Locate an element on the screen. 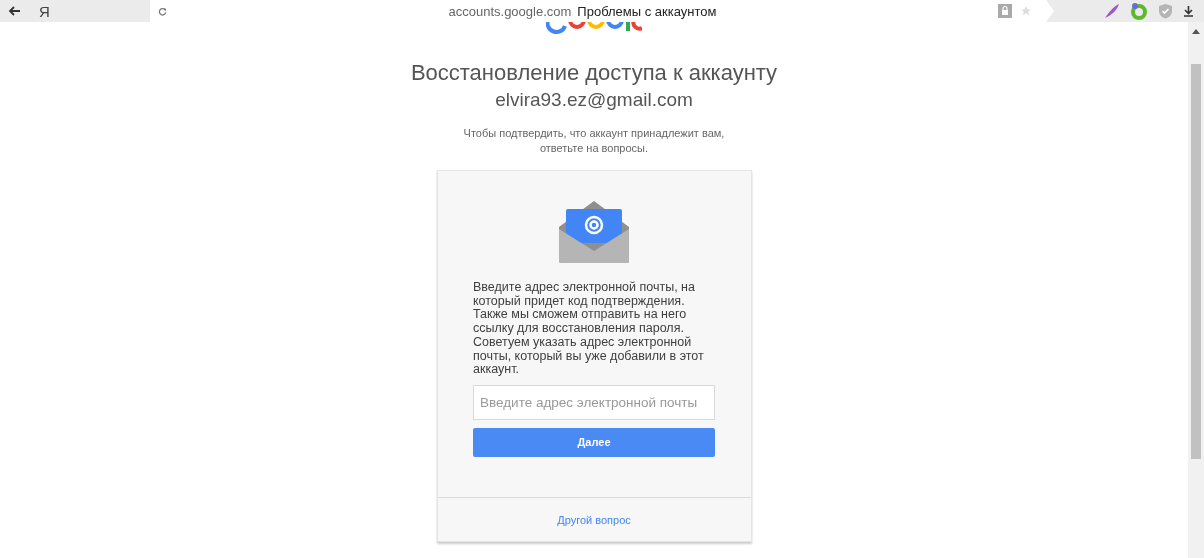 The image size is (1204, 558). page-title: Проблемы с аккаунтом is located at coordinates (647, 11).